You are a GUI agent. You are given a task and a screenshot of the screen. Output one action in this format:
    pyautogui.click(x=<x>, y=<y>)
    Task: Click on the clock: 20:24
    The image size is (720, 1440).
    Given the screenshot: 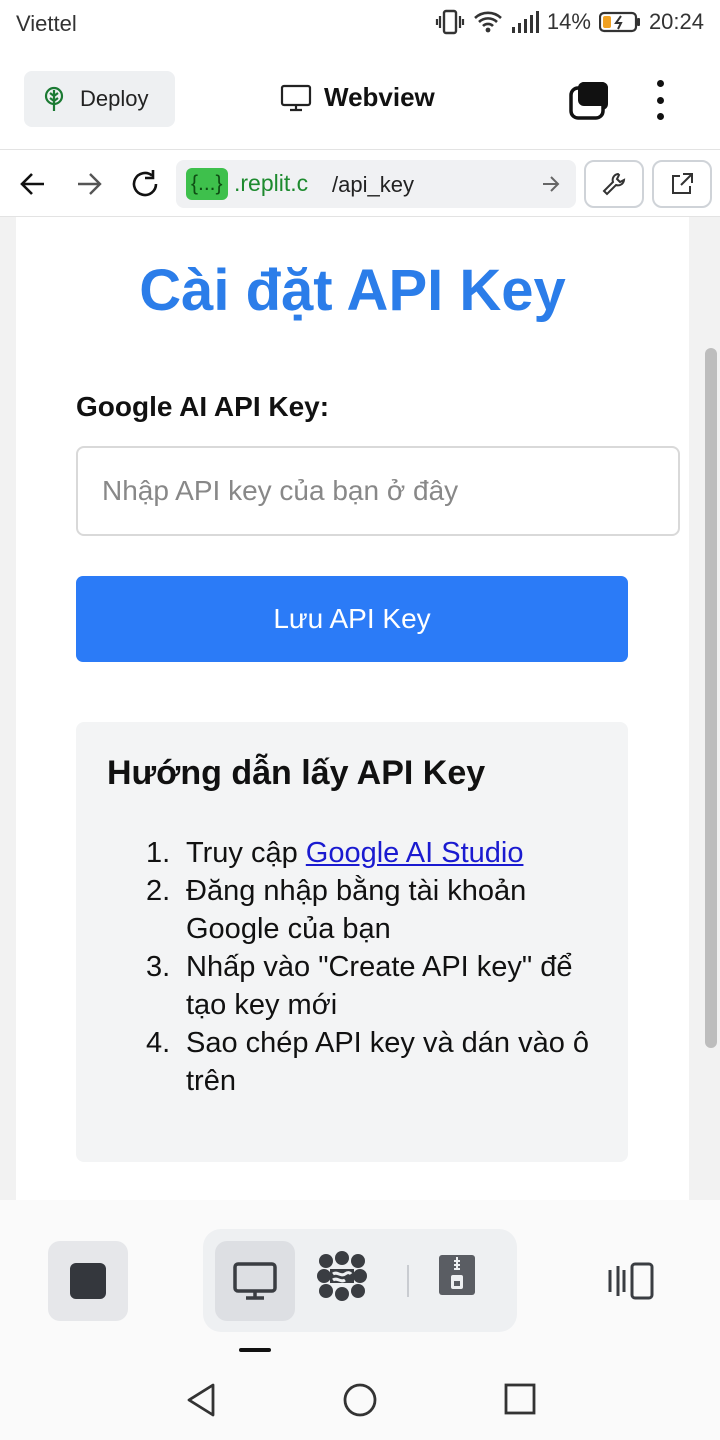 What is the action you would take?
    pyautogui.click(x=676, y=21)
    